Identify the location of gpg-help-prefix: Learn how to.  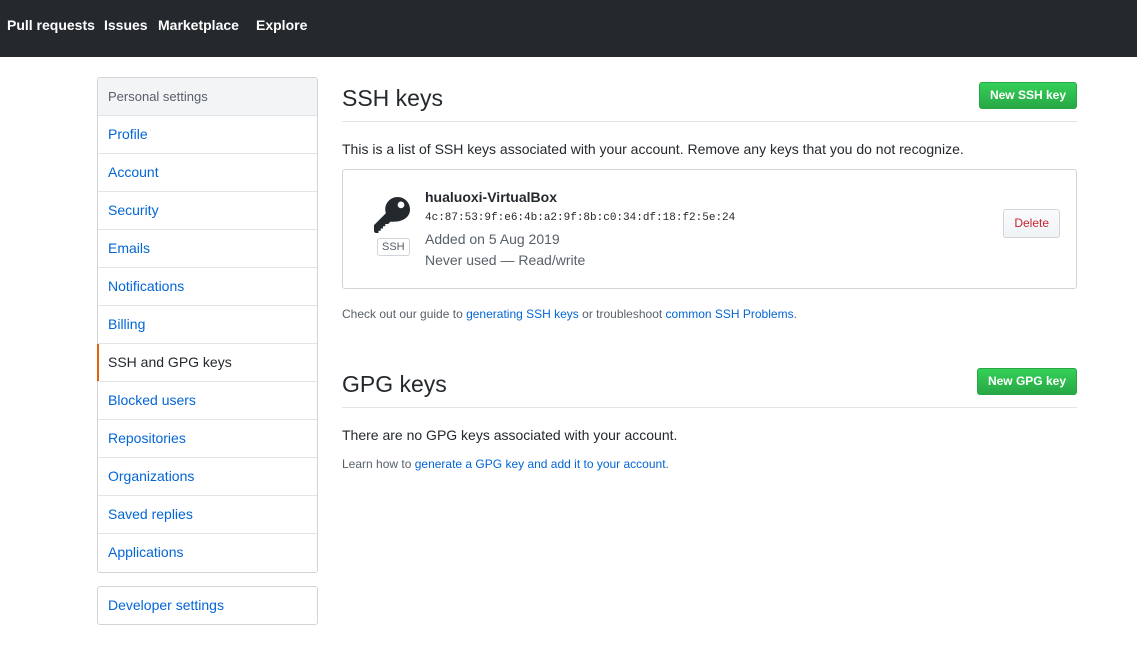
(378, 464).